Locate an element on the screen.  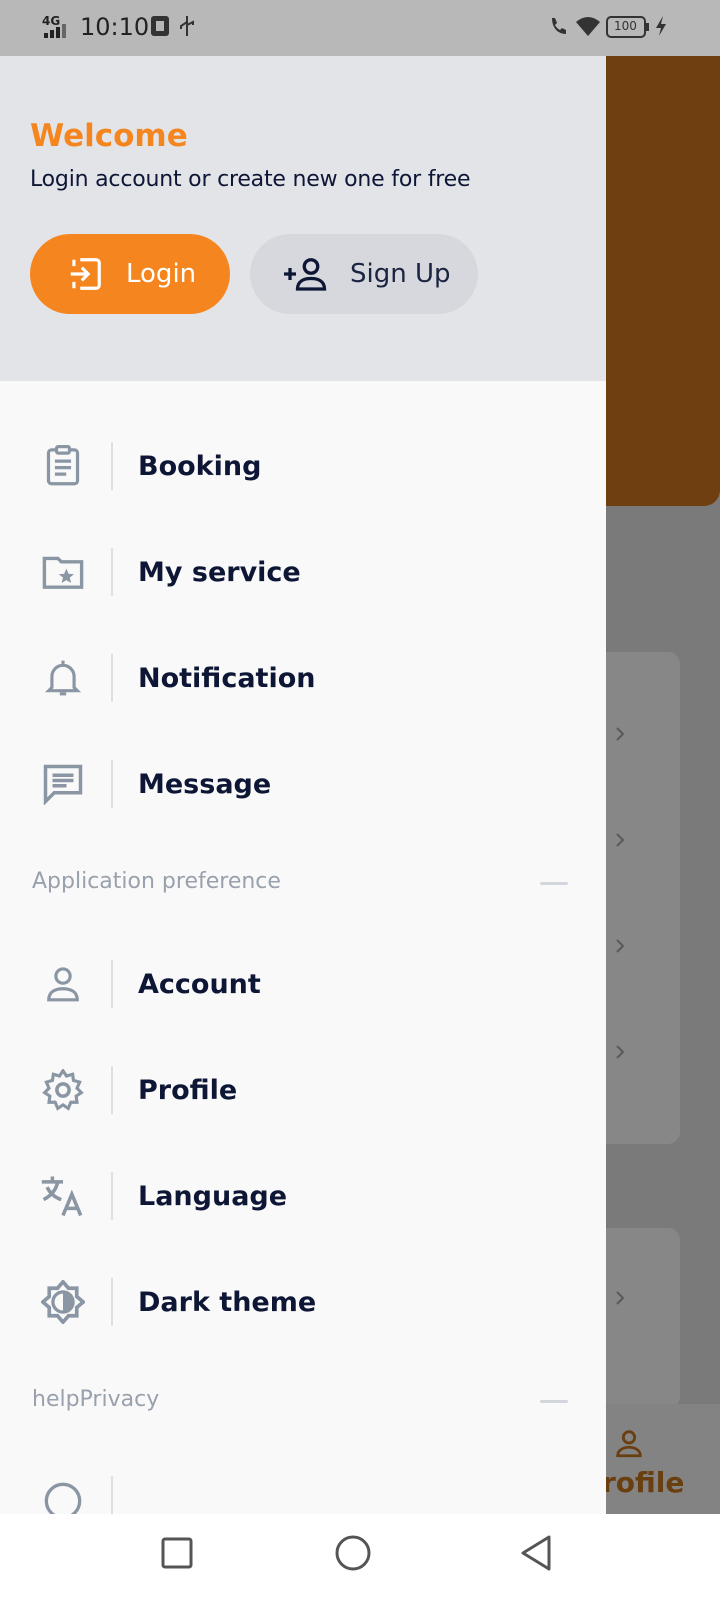
wifi-call-icon is located at coordinates (559, 26).